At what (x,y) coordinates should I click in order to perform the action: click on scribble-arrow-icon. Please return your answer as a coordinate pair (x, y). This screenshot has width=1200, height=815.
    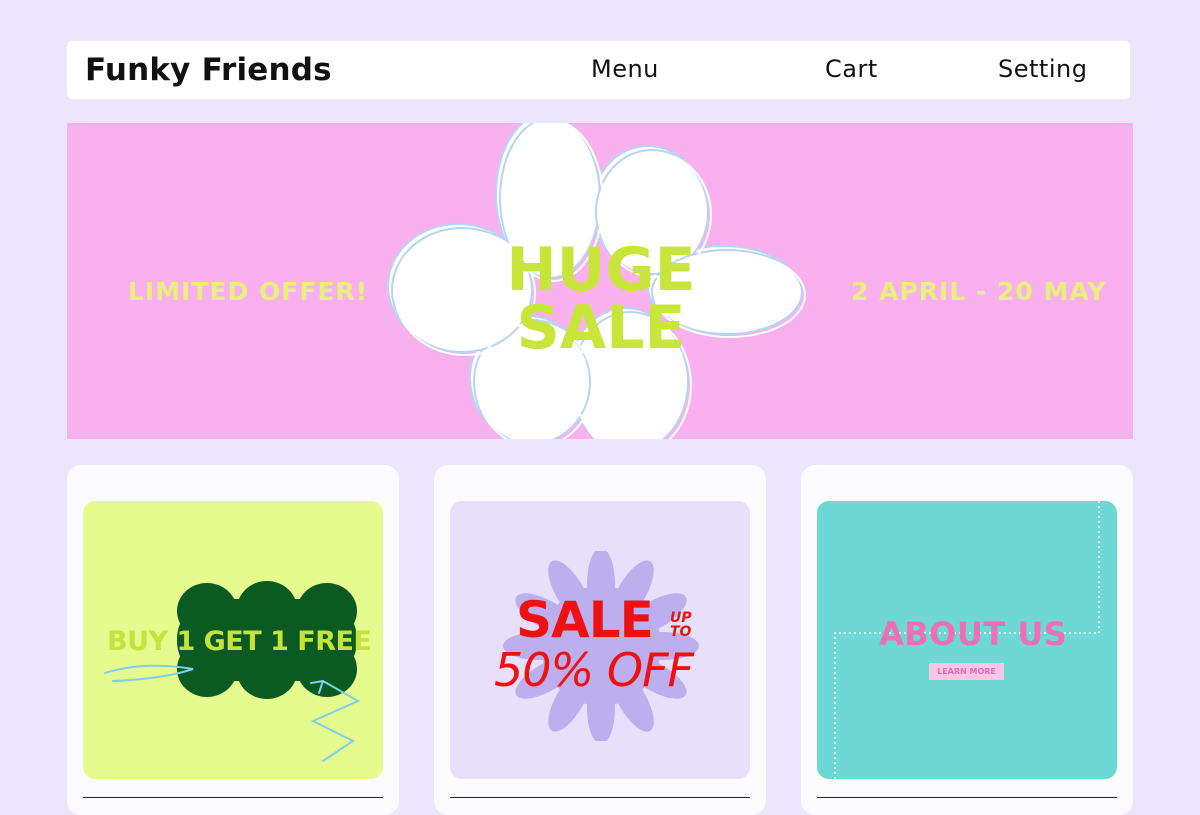
    Looking at the image, I should click on (232, 713).